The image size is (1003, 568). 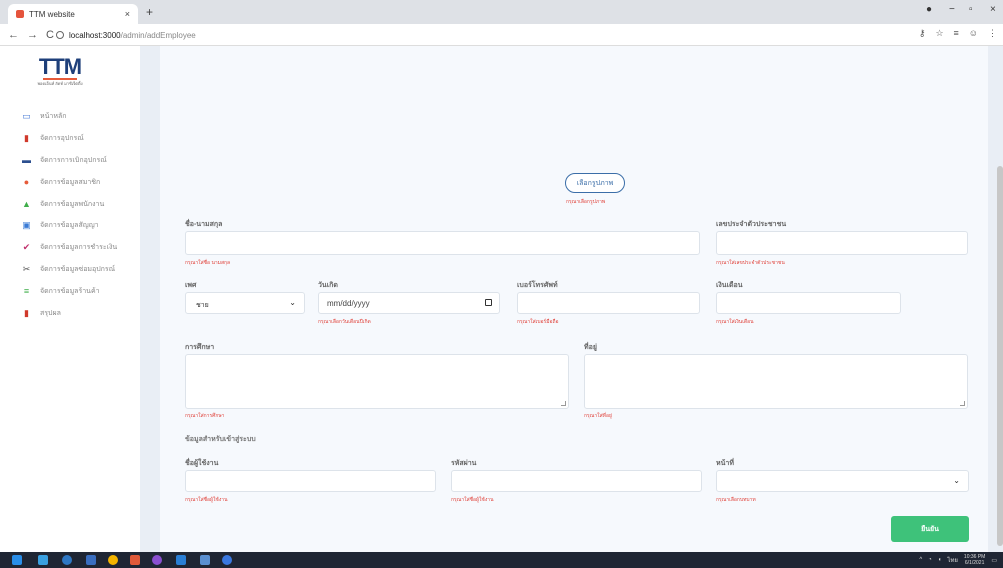 I want to click on forward-button: →, so click(x=32, y=35).